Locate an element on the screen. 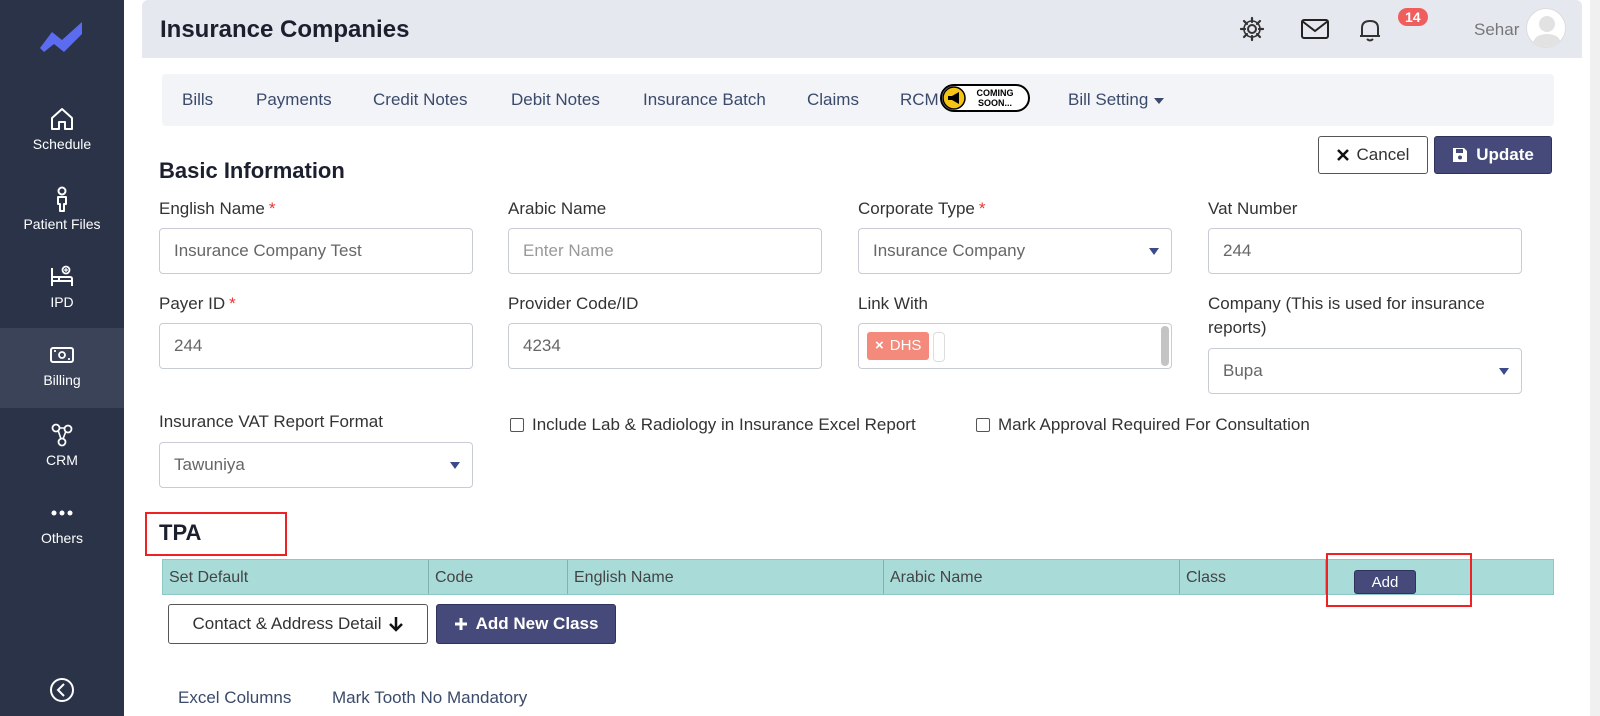 Image resolution: width=1600 pixels, height=716 pixels. sidebar-item-crm: CRM is located at coordinates (62, 447).